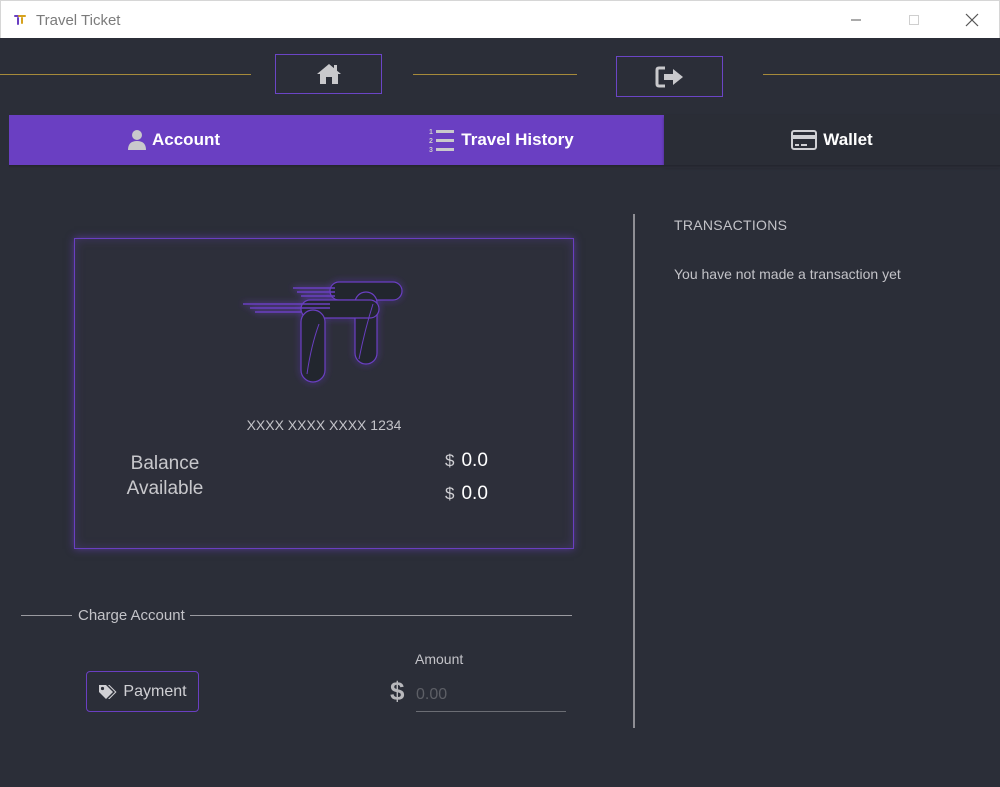  I want to click on tab-bar-shadow, so click(504, 166).